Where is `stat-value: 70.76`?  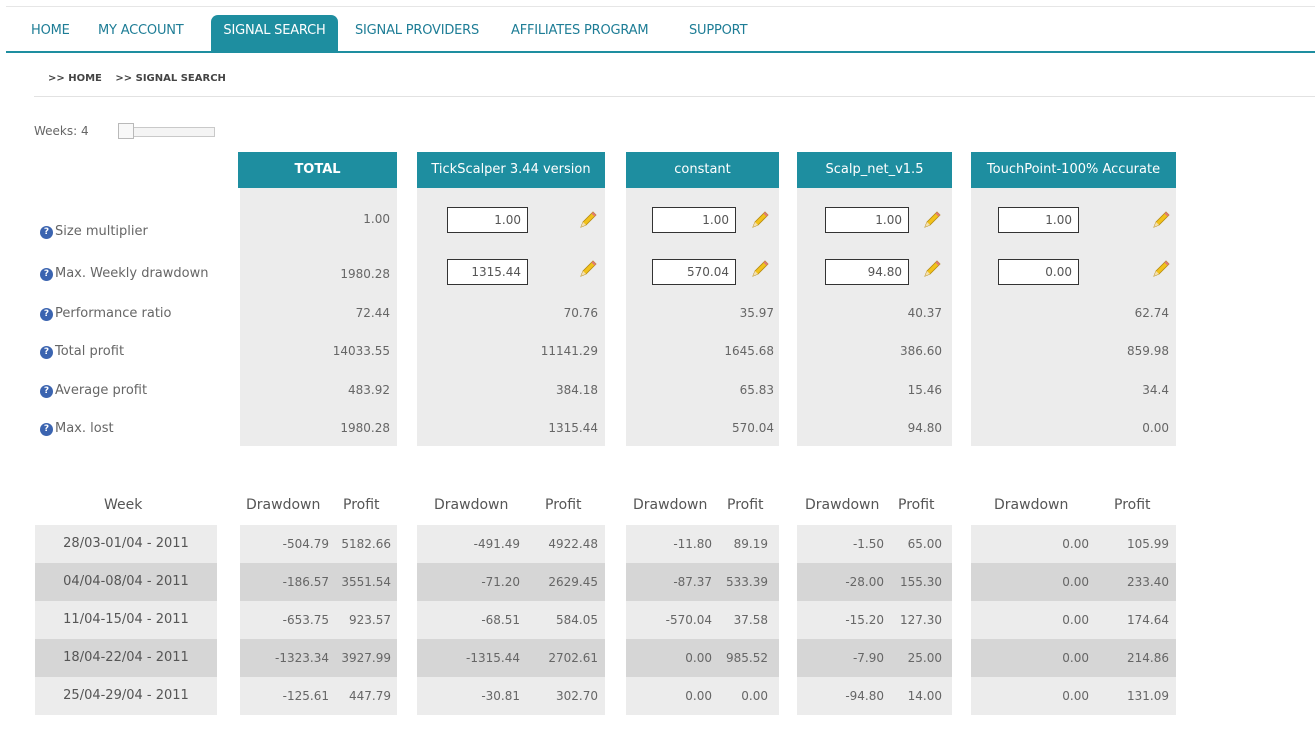 stat-value: 70.76 is located at coordinates (580, 313).